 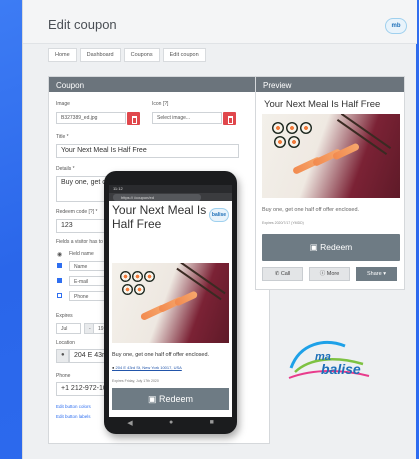 I want to click on expires-label: Expires, so click(x=64, y=316).